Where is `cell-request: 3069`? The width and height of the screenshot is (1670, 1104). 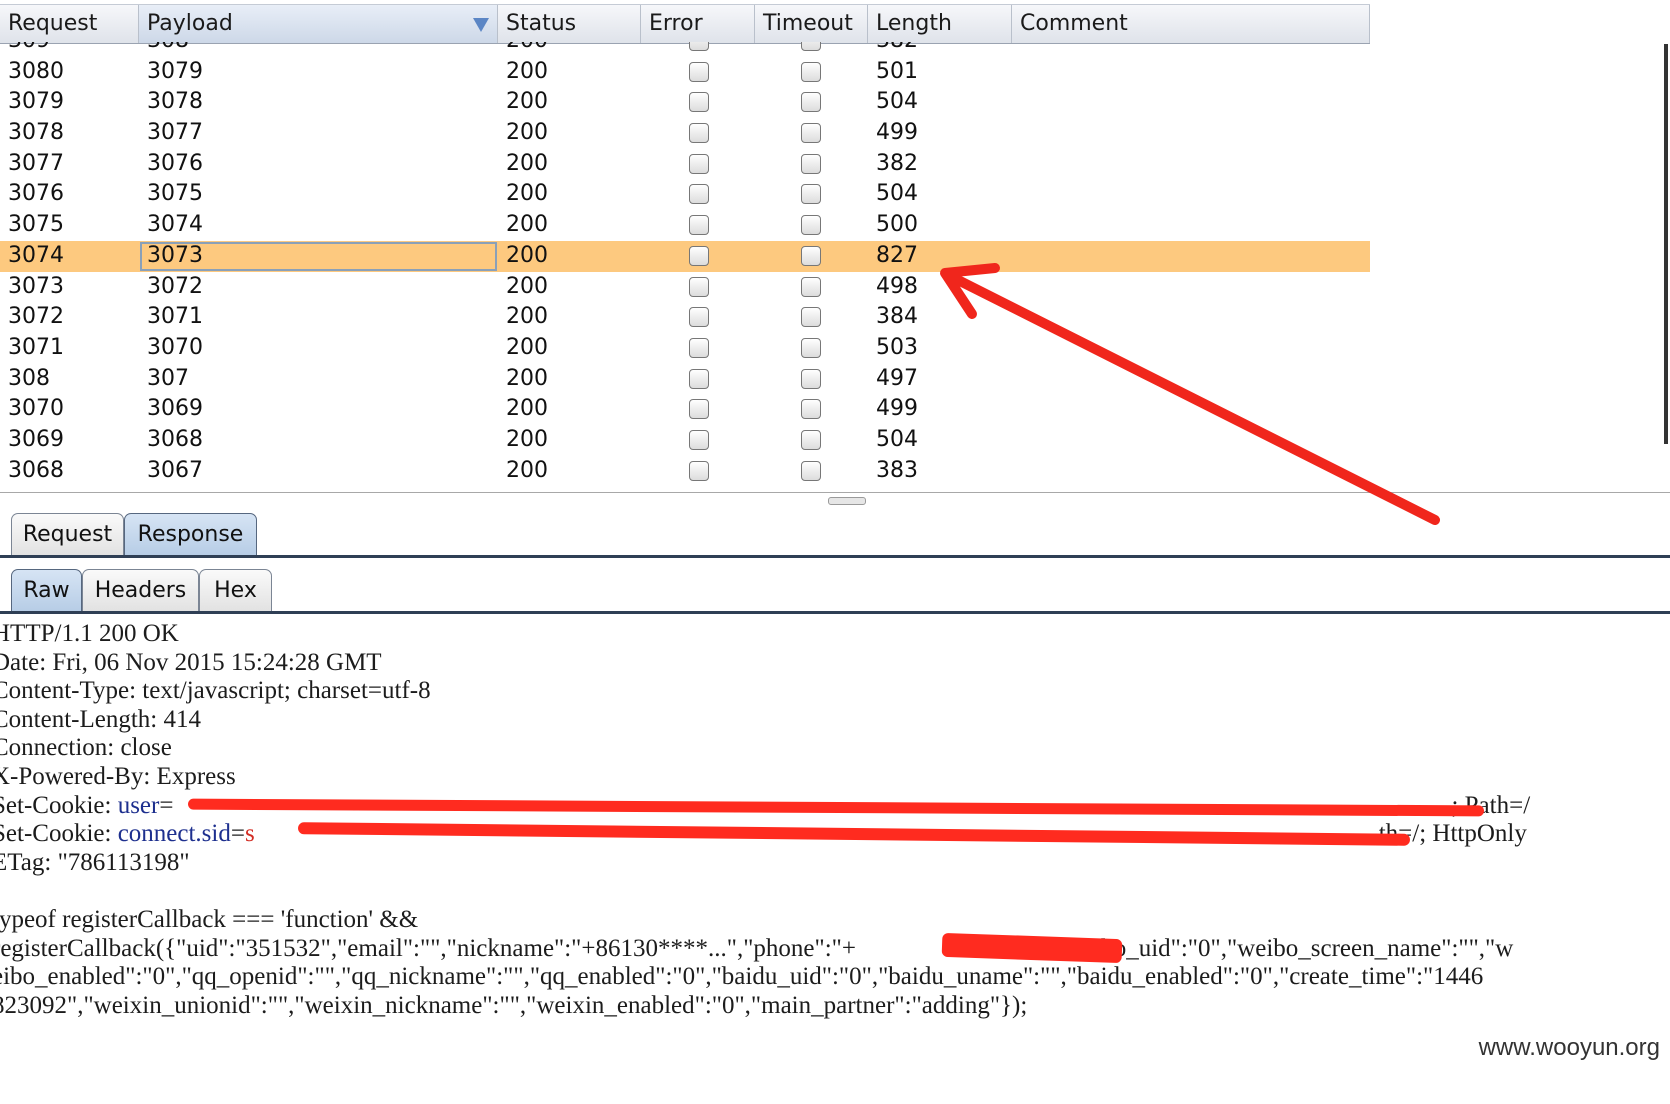 cell-request: 3069 is located at coordinates (36, 439).